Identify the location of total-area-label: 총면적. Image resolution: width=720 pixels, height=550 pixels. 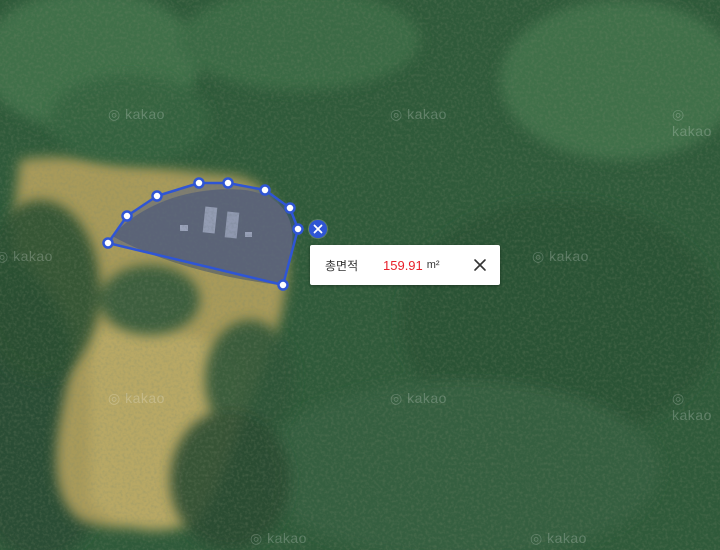
(342, 265).